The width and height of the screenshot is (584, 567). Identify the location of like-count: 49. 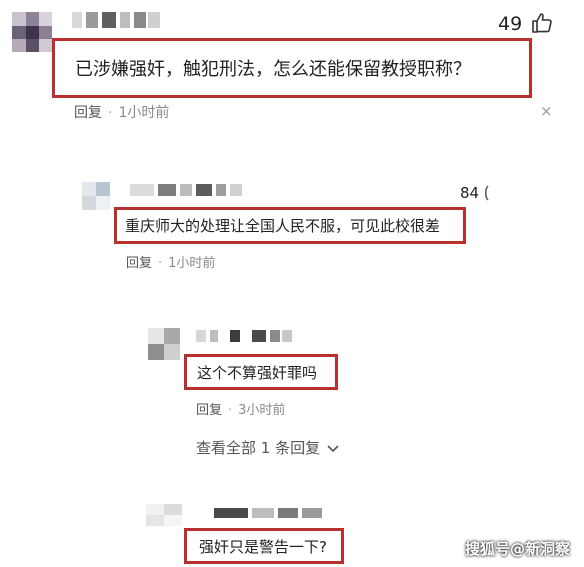
(510, 24).